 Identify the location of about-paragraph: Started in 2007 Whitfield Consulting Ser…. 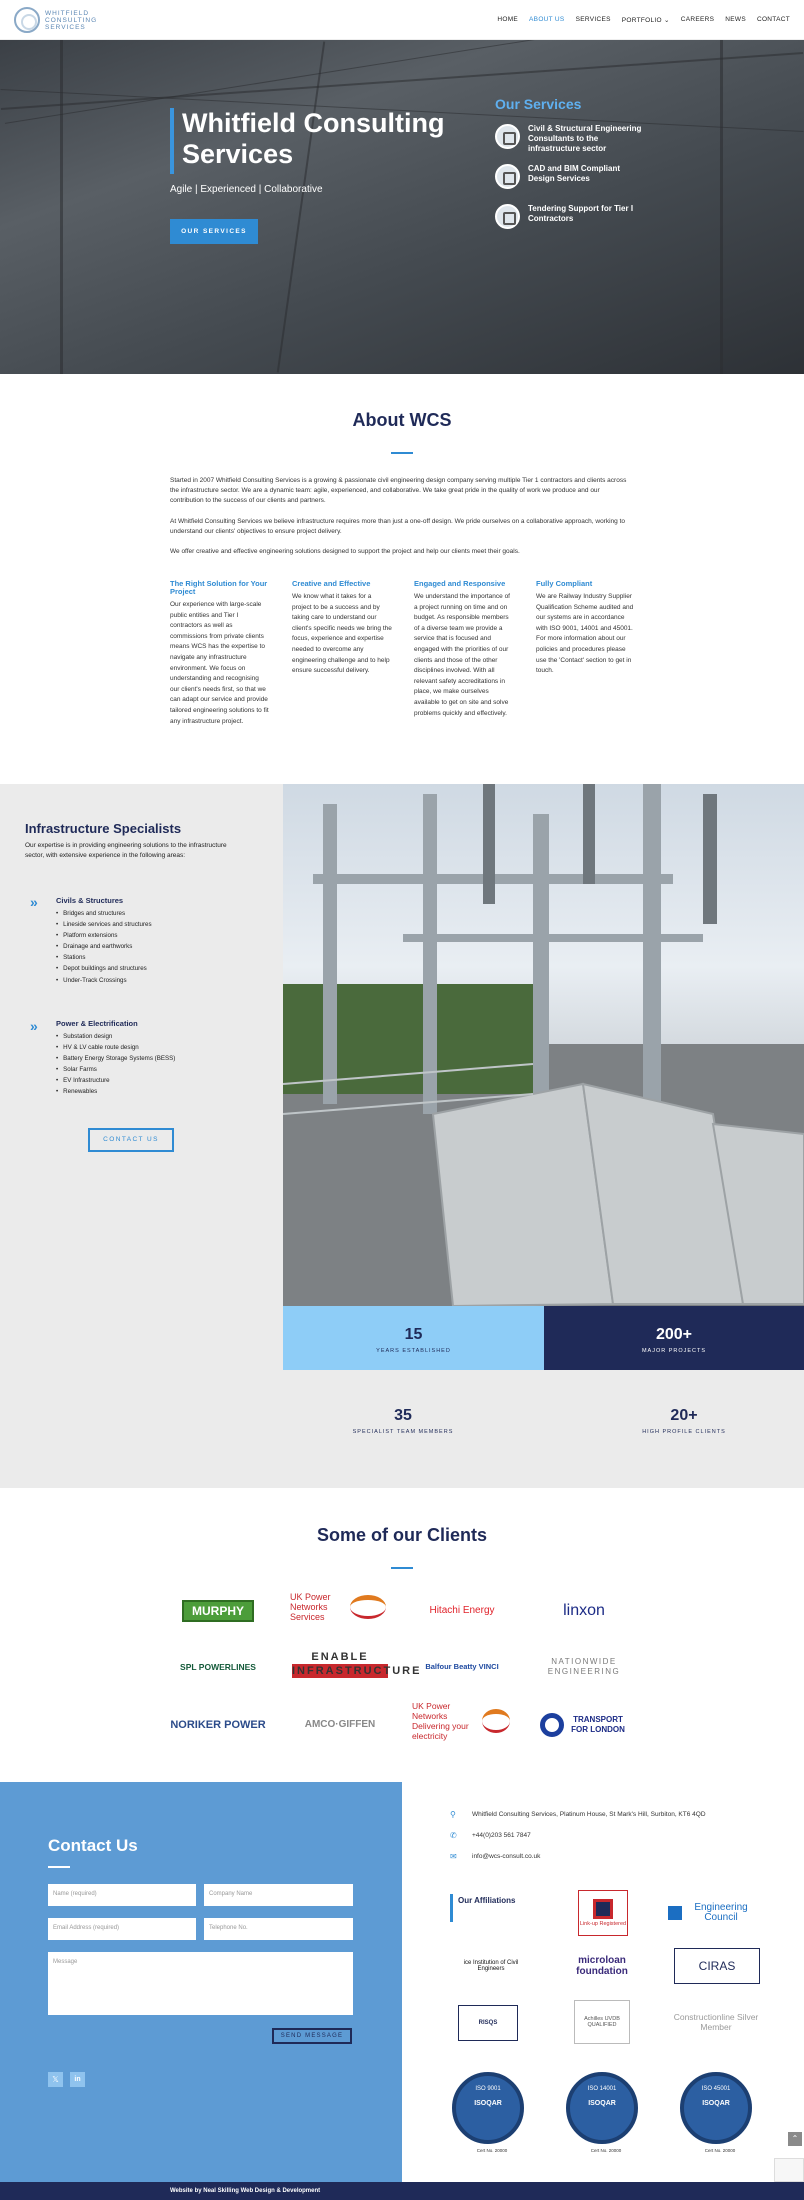
(398, 490).